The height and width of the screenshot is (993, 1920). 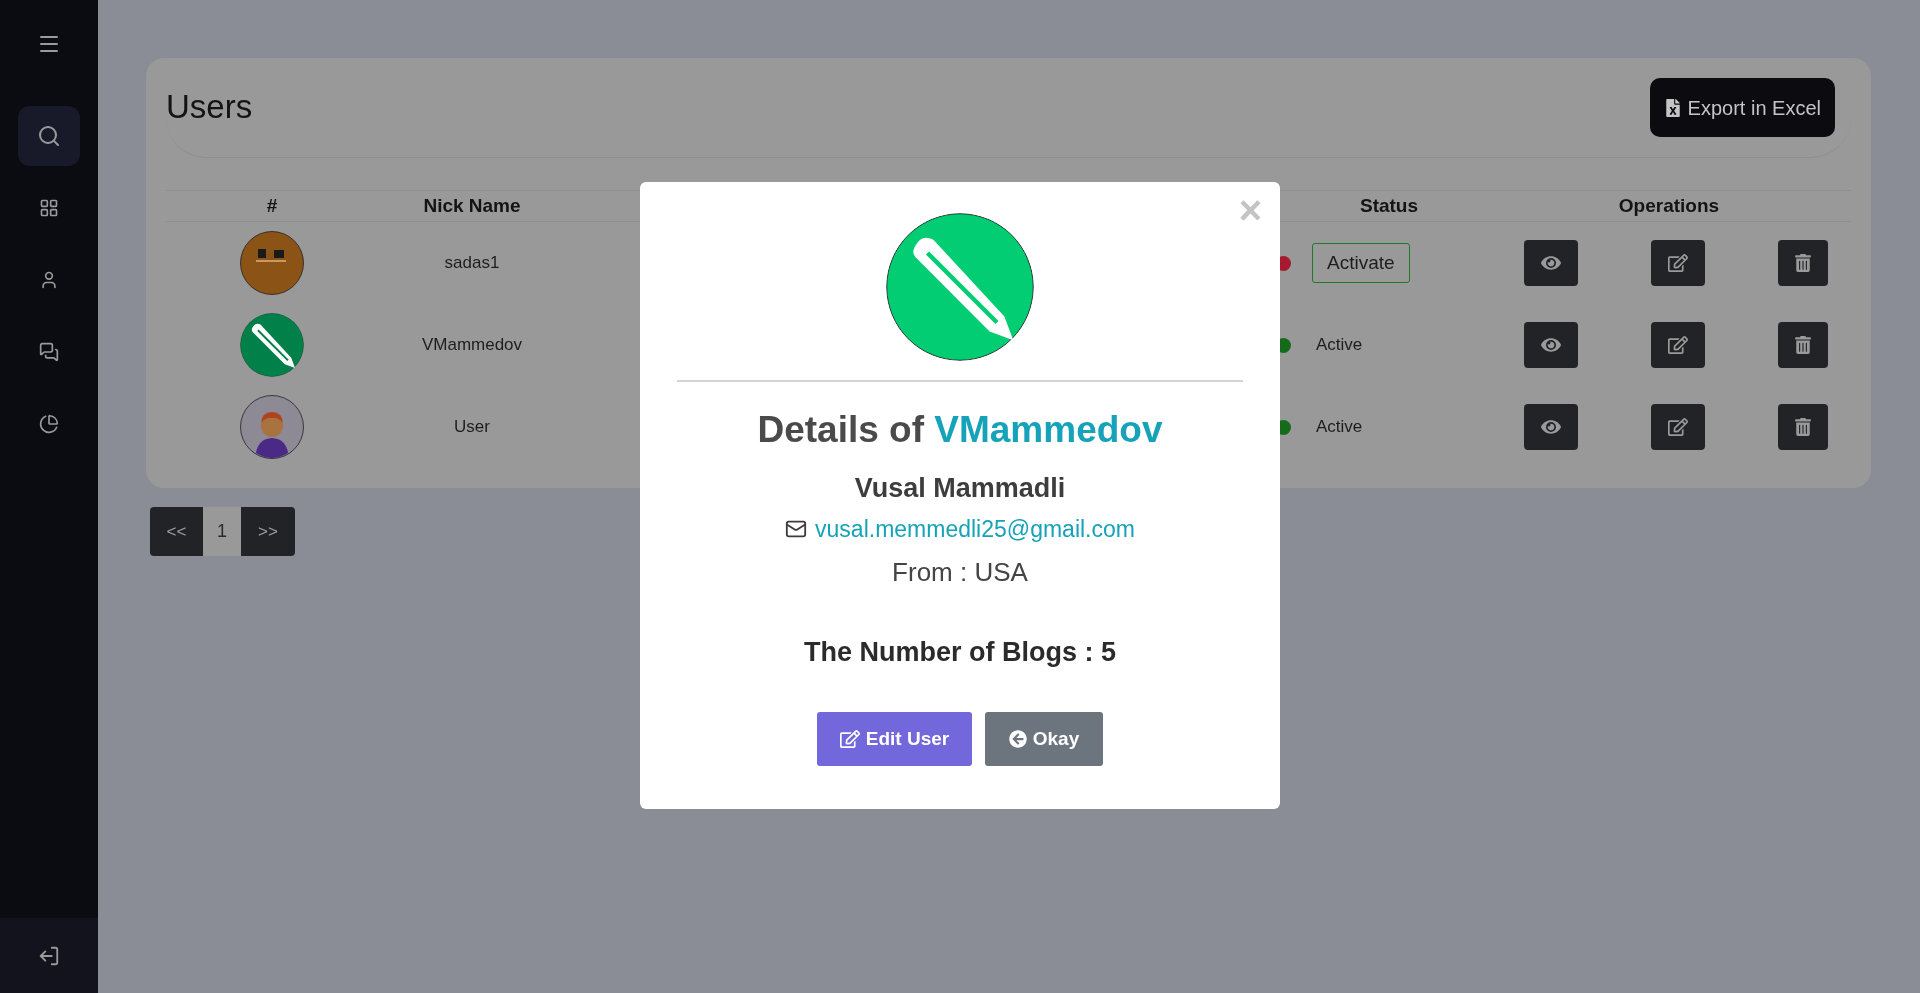 I want to click on pie-chart-icon, so click(x=49, y=424).